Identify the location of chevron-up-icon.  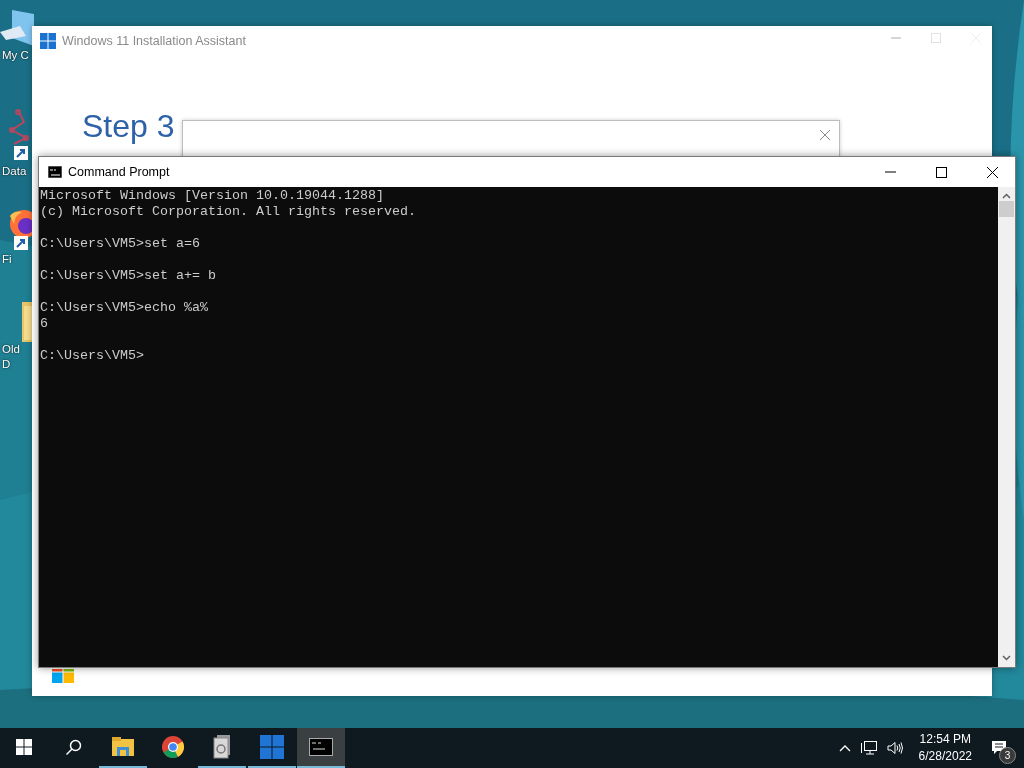
(844, 748).